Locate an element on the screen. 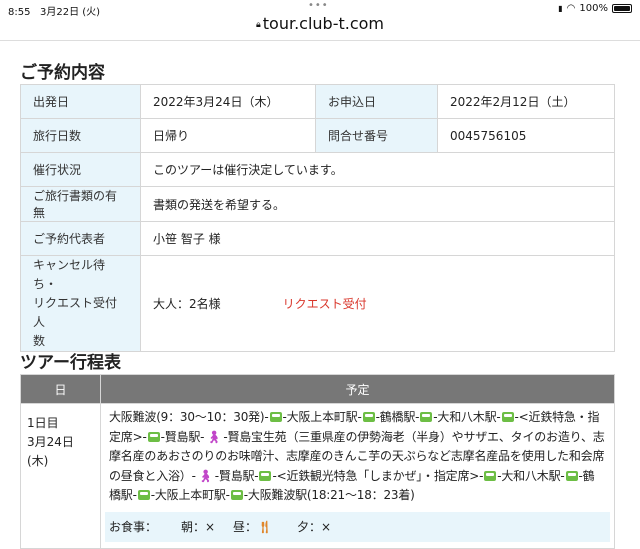 The height and width of the screenshot is (549, 640). status-right: ▮ ◠ 100% is located at coordinates (595, 8).